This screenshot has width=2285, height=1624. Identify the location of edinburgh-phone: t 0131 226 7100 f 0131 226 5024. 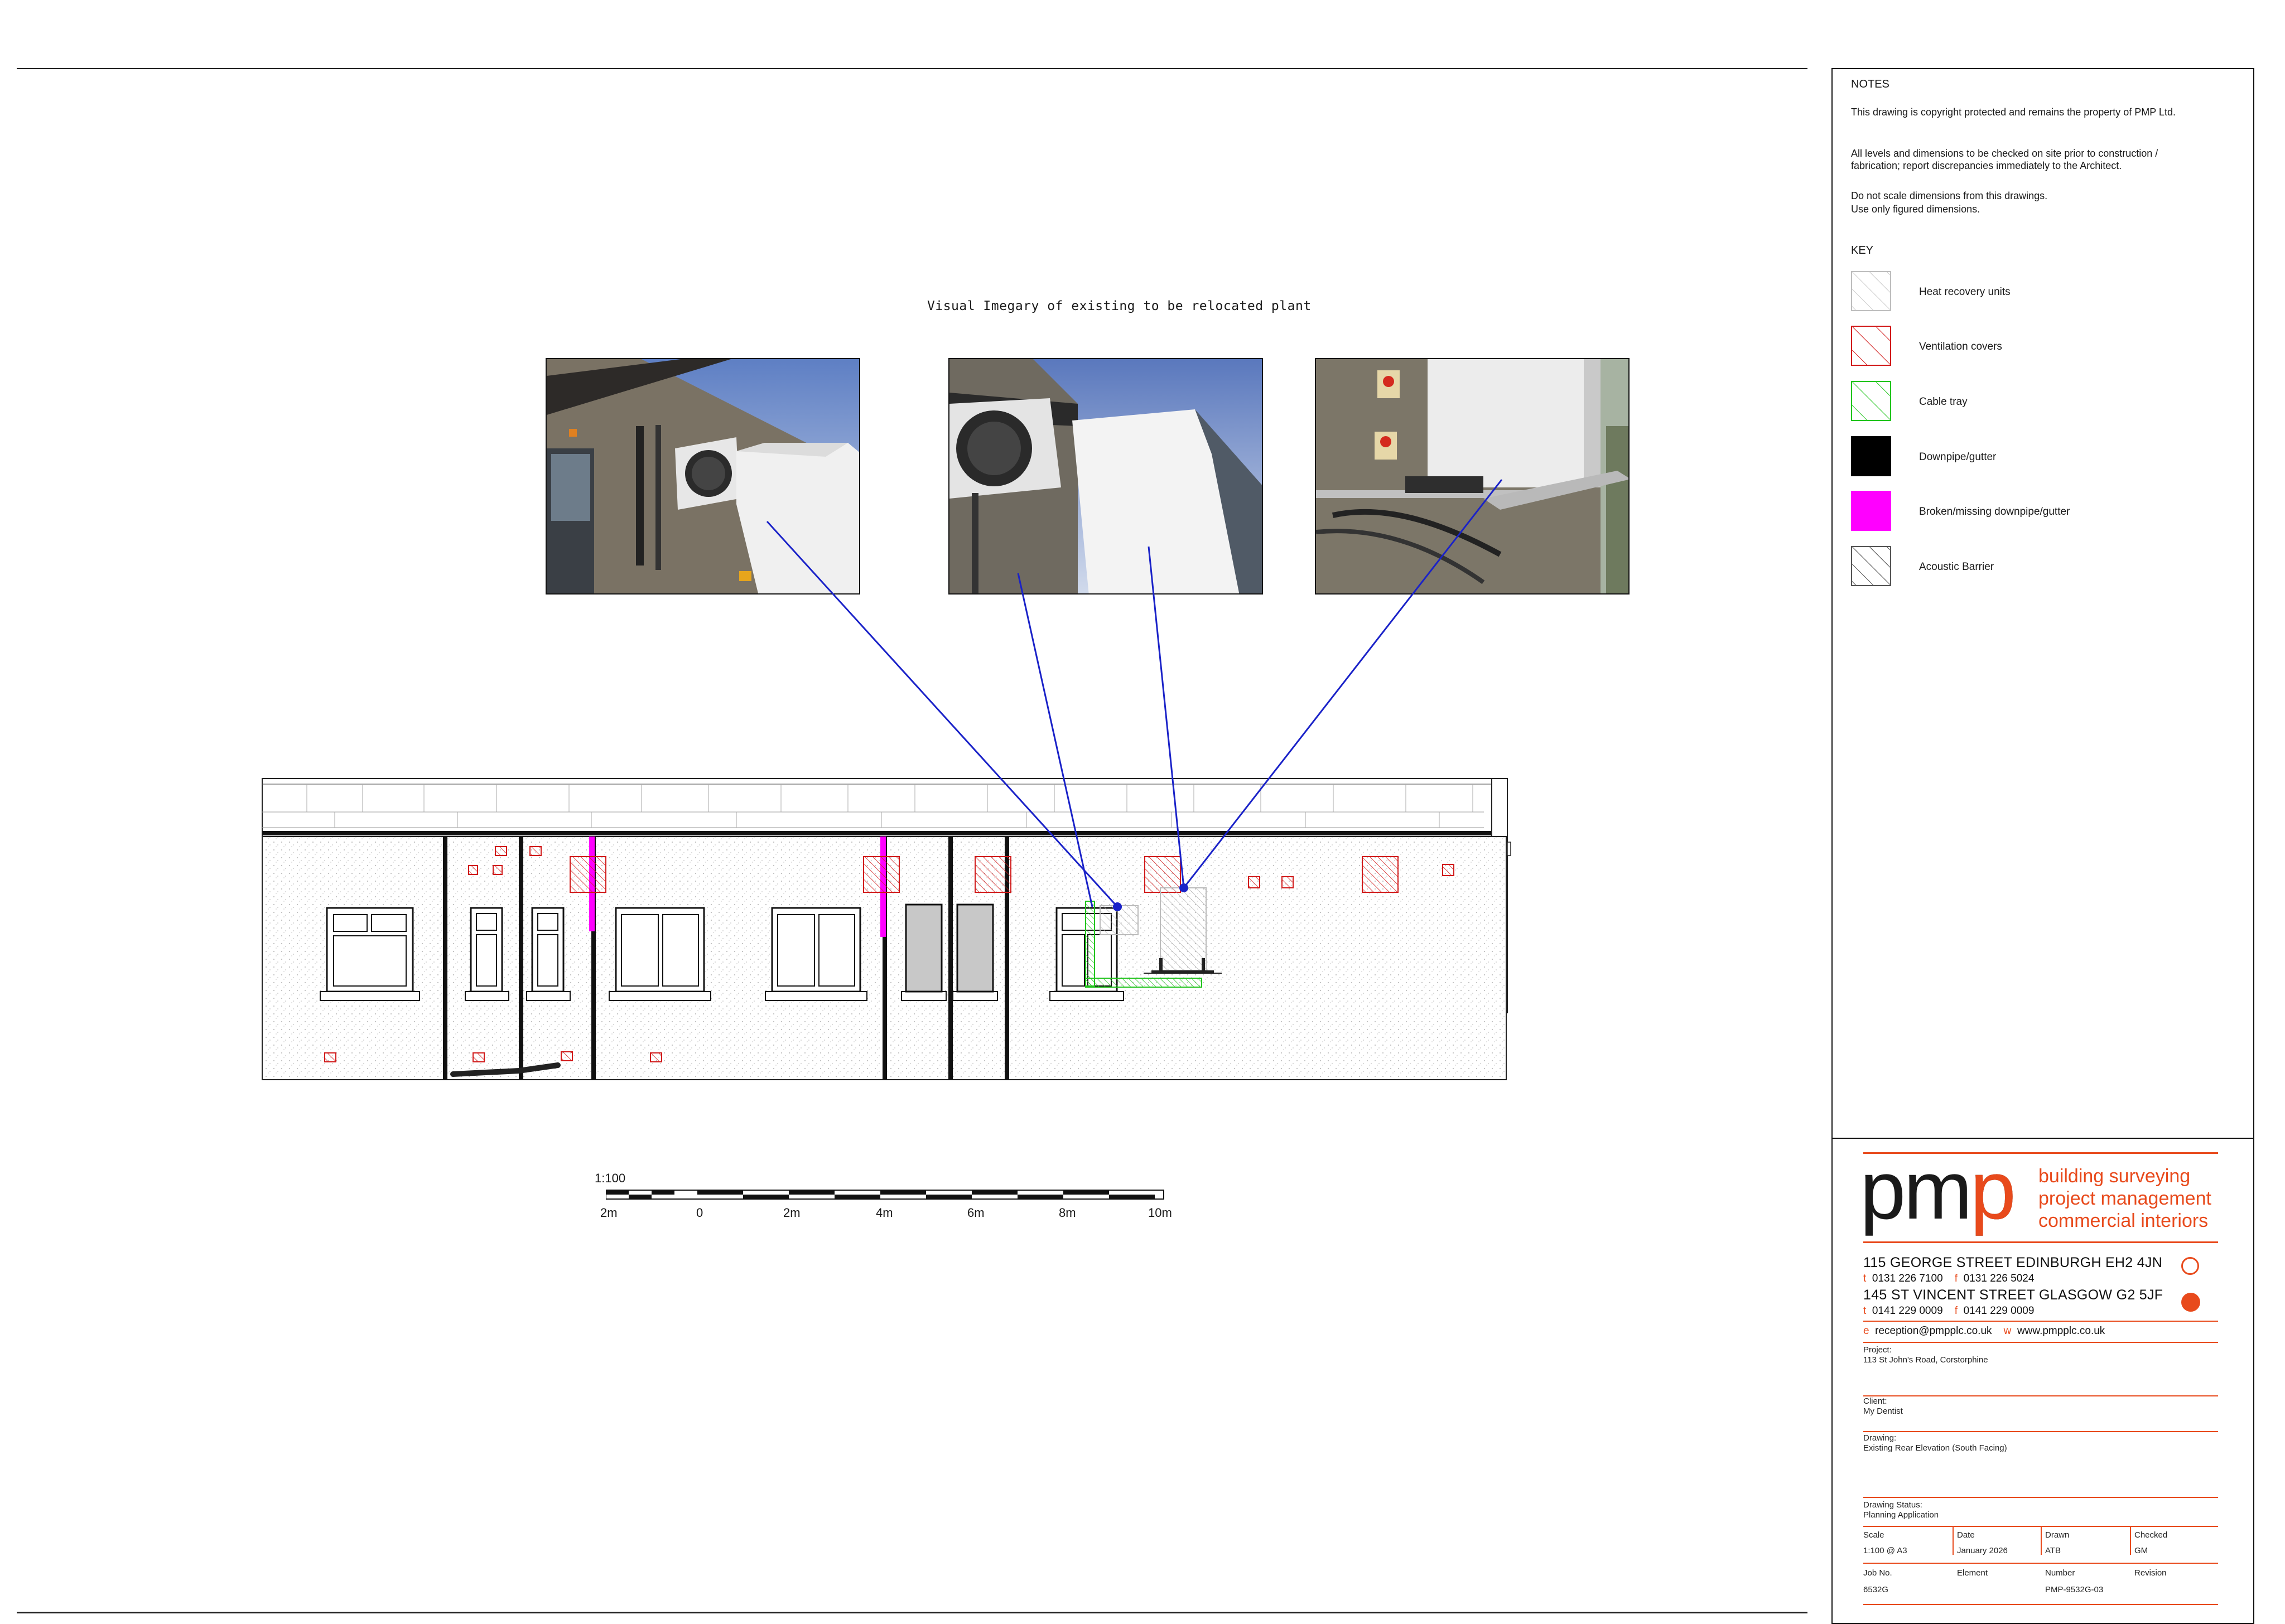
(1948, 1279).